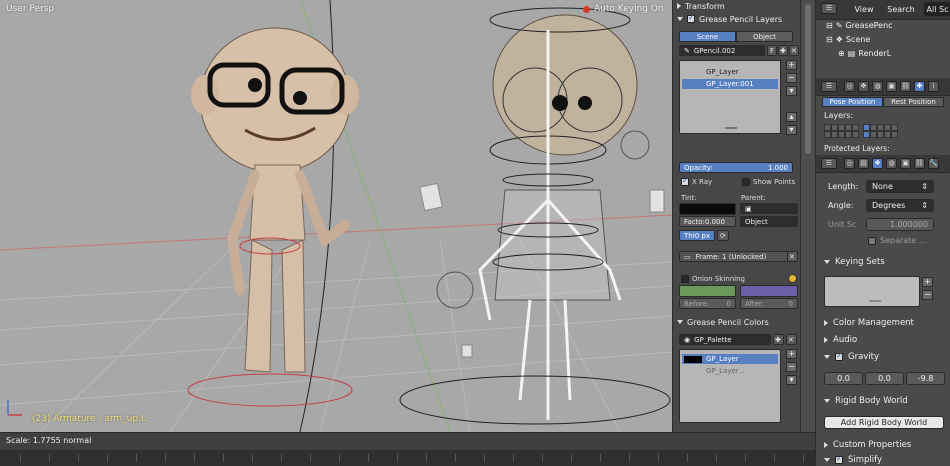  What do you see at coordinates (900, 186) in the screenshot?
I see `length-unit-dropdown: None ⇕` at bounding box center [900, 186].